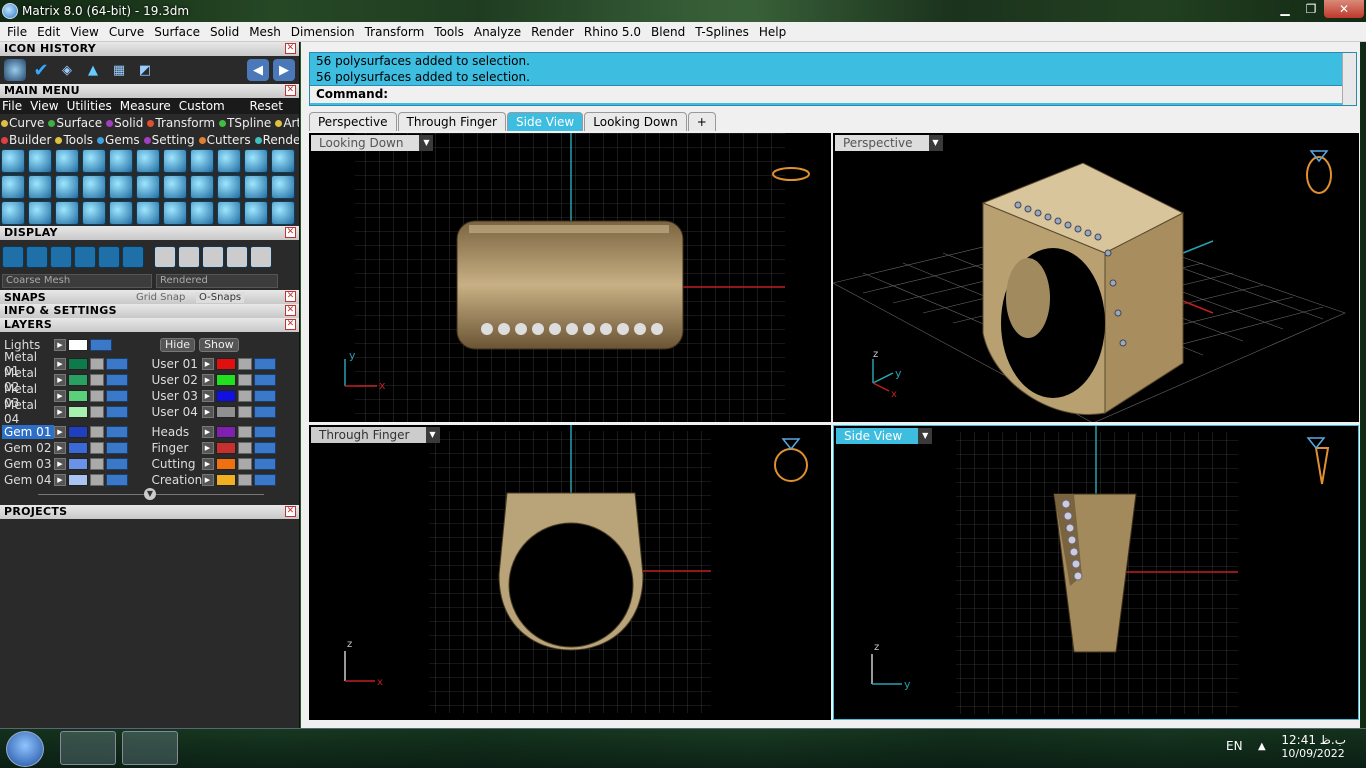 The width and height of the screenshot is (1366, 768). I want to click on flow-icon, so click(229, 187).